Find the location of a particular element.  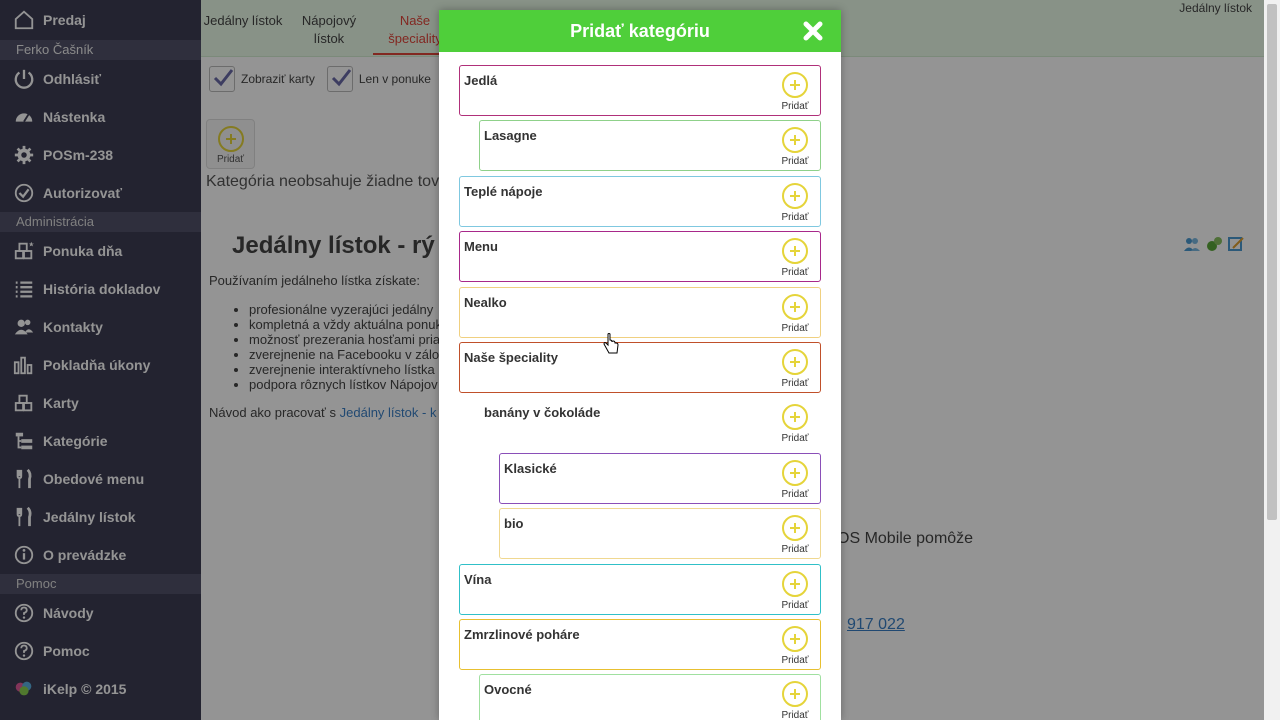

category-row: Zmrzlinové poháre Pridať is located at coordinates (640, 644).